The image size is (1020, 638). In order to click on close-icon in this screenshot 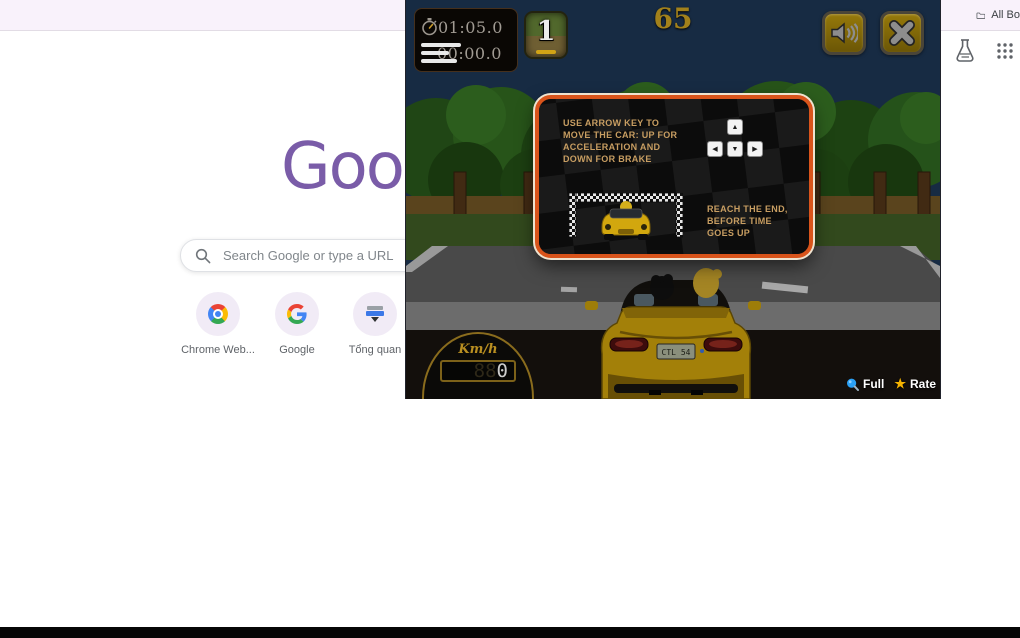, I will do `click(902, 33)`.